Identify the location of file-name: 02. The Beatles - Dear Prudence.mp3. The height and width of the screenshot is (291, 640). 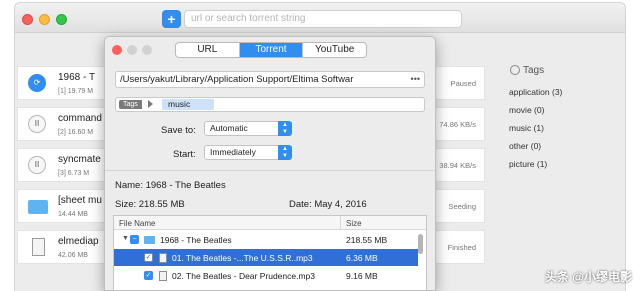
(244, 276).